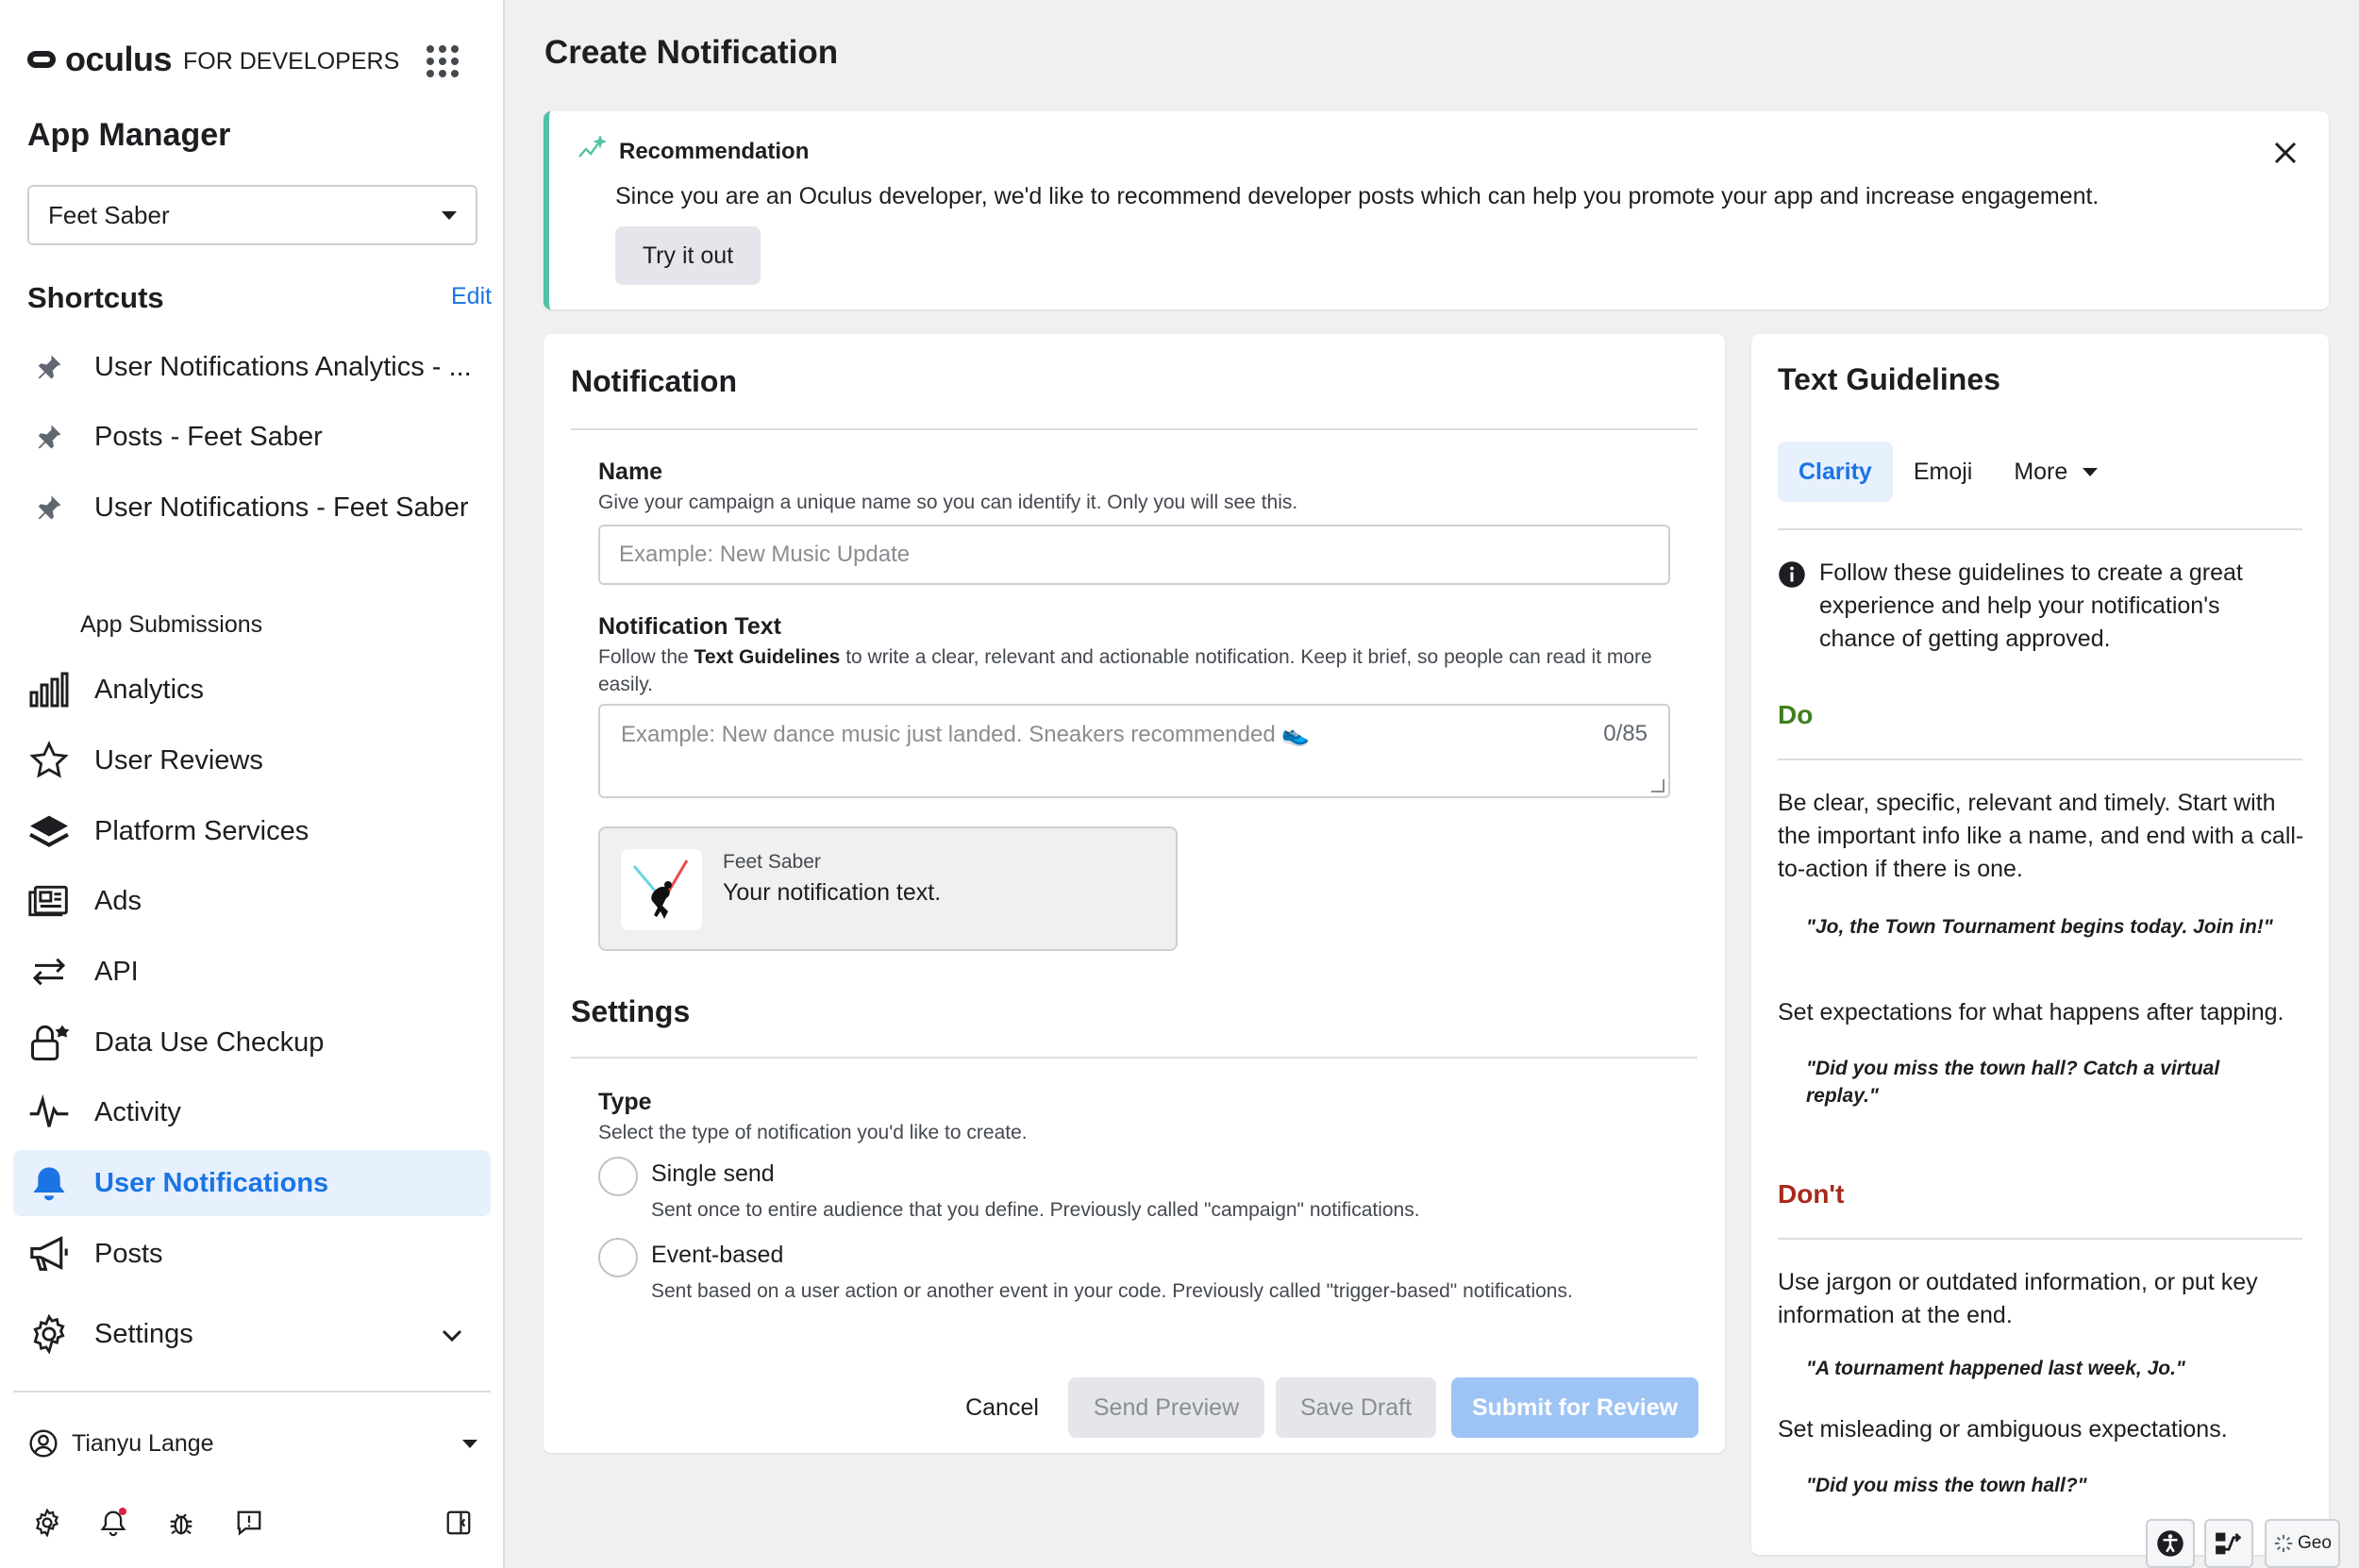  I want to click on megaphone-icon, so click(49, 1254).